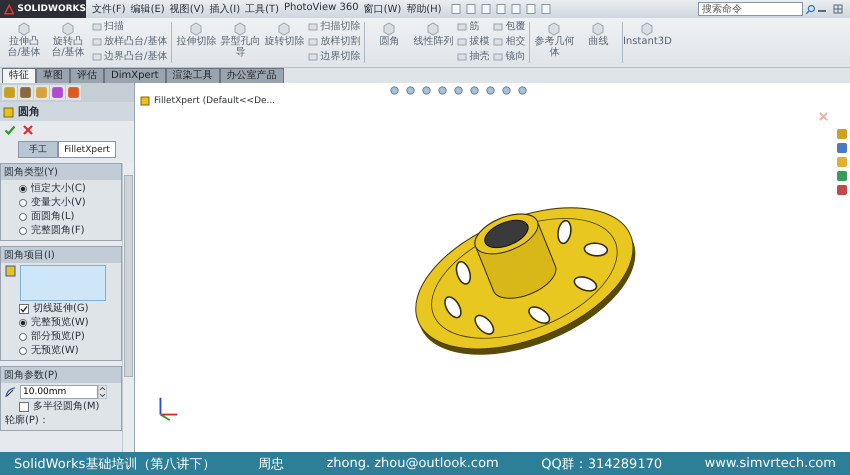  Describe the element at coordinates (109, 9) in the screenshot. I see `menu-item: 文件(F)` at that location.